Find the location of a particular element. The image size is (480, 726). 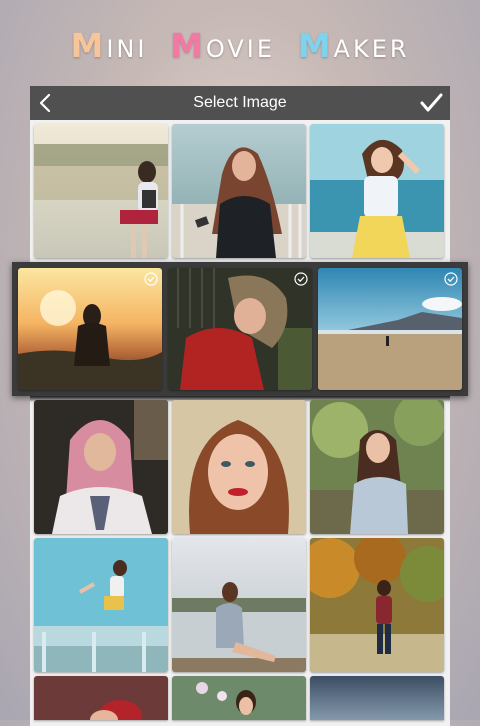

photo-woman-autumn-woods is located at coordinates (377, 605).